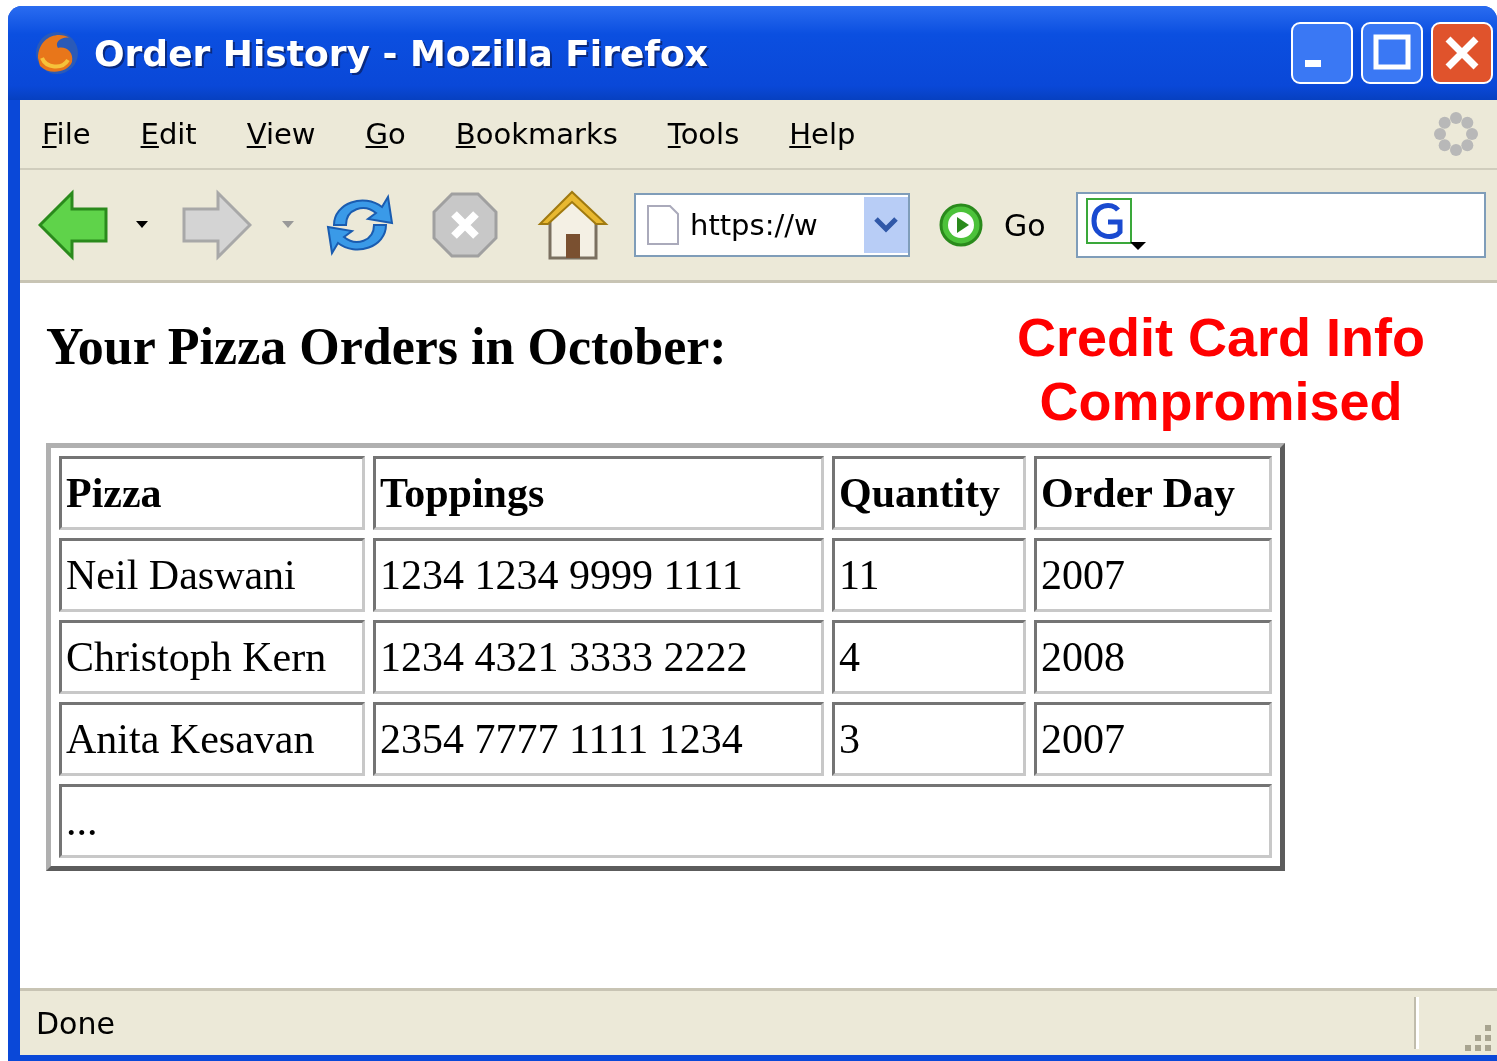 This screenshot has height=1061, width=1497. Describe the element at coordinates (306, 134) in the screenshot. I see `menu-item: View` at that location.